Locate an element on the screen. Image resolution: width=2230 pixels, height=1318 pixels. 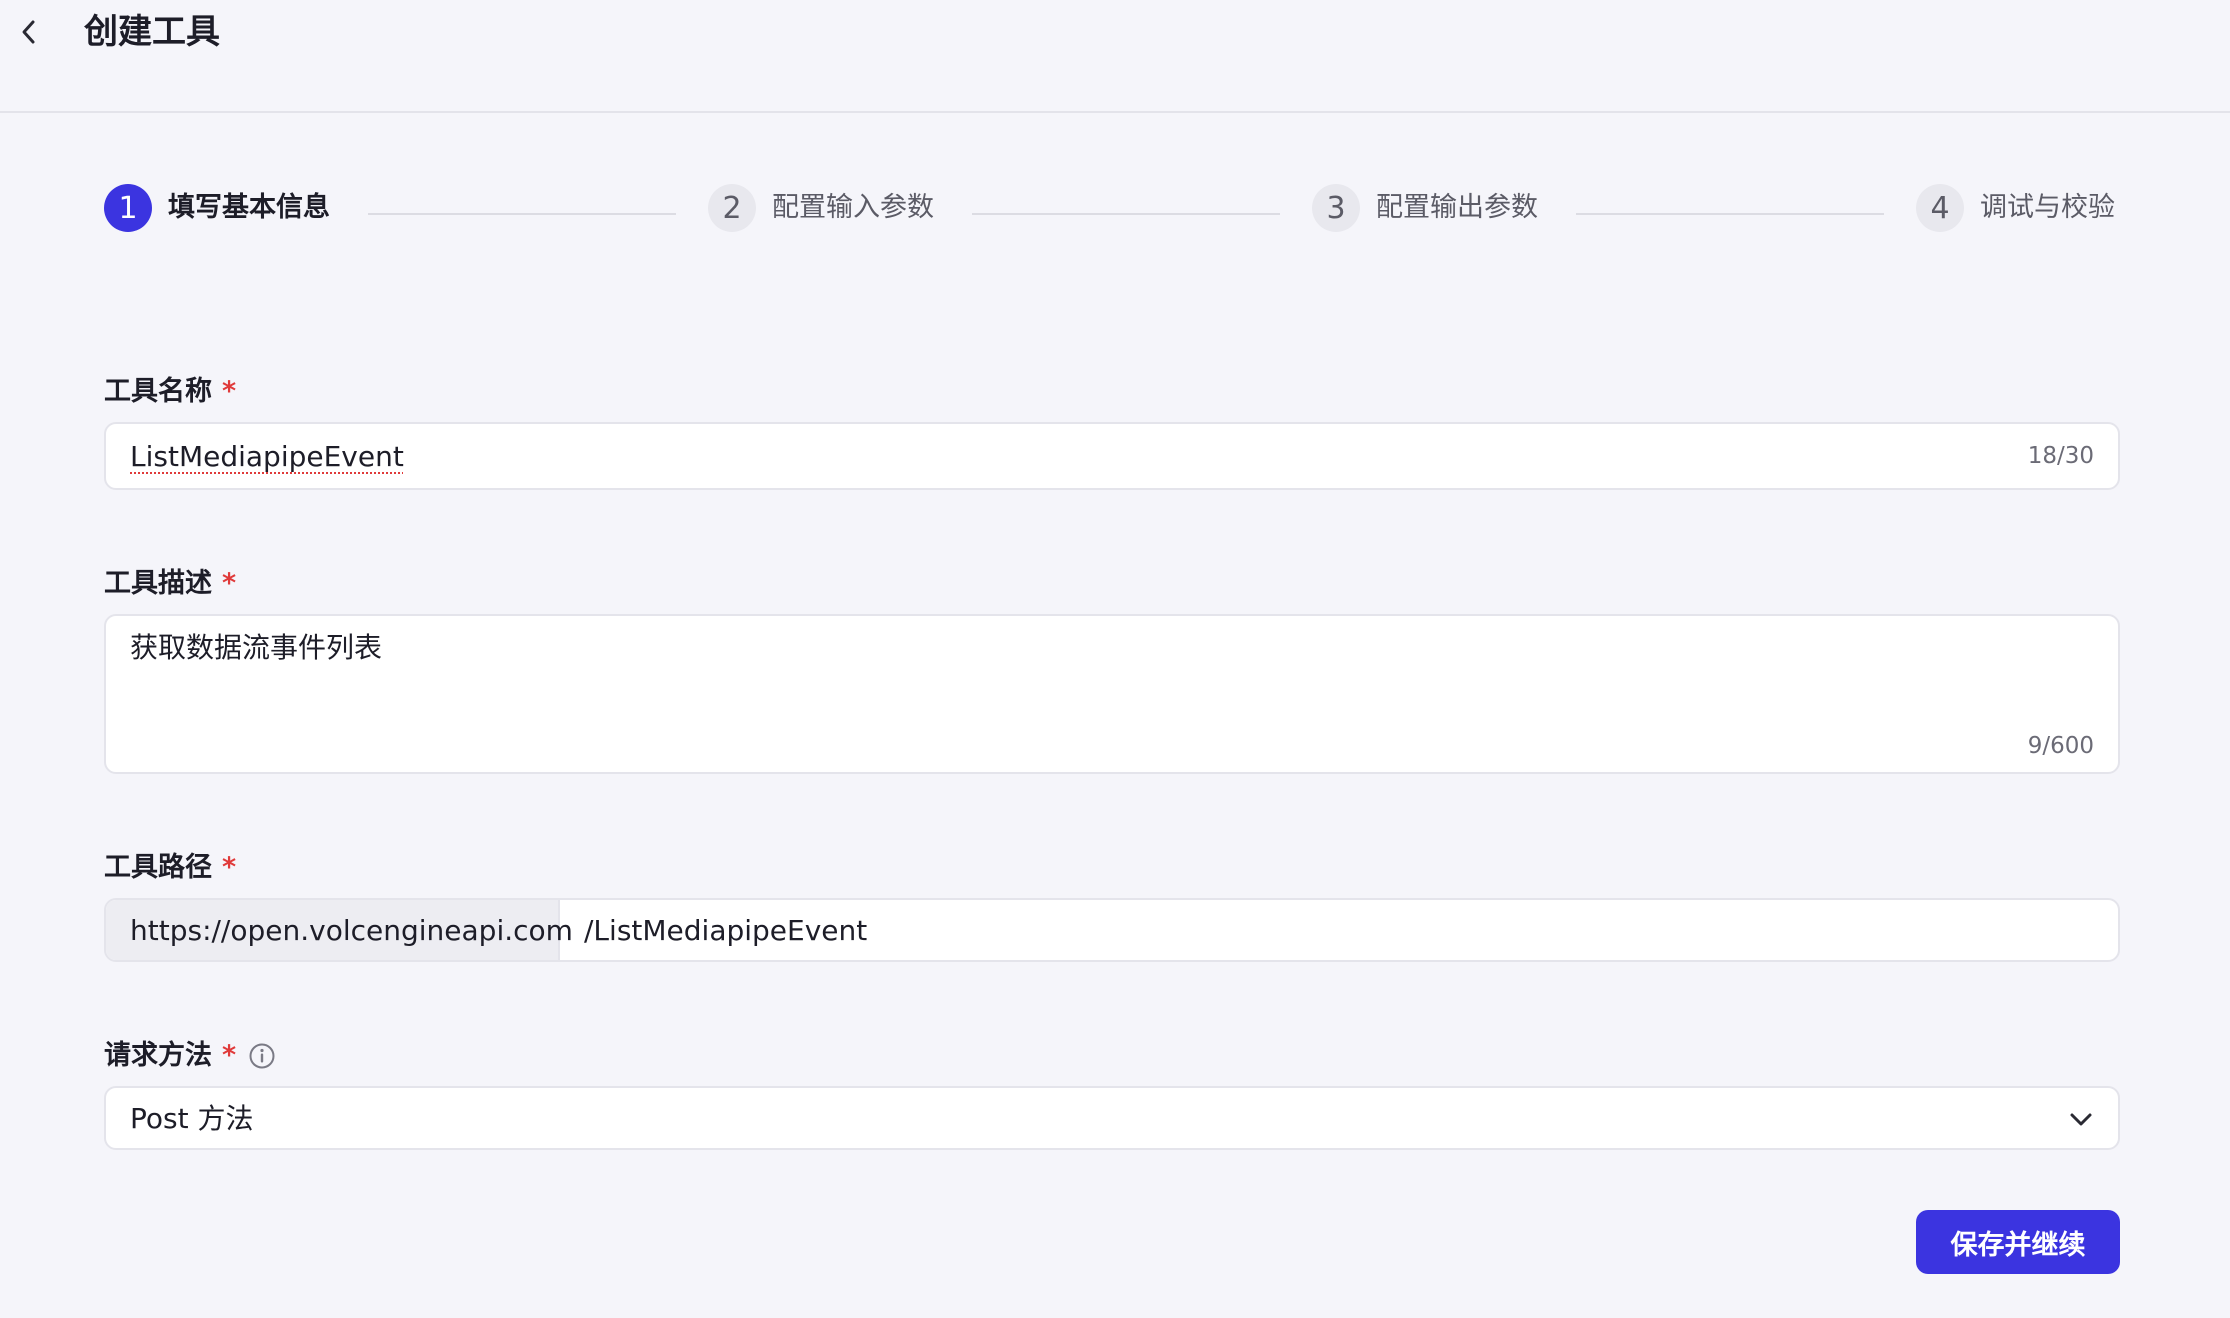
tool-description-counter: 9/600 is located at coordinates (2060, 746).